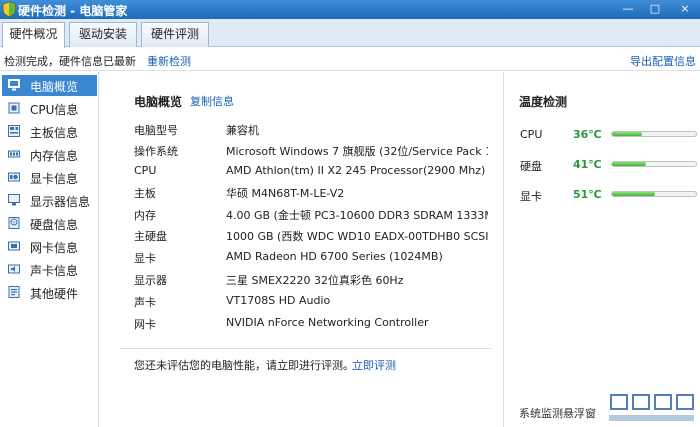 Image resolution: width=700 pixels, height=427 pixels. I want to click on temp-value-graphics: 51℃, so click(587, 194).